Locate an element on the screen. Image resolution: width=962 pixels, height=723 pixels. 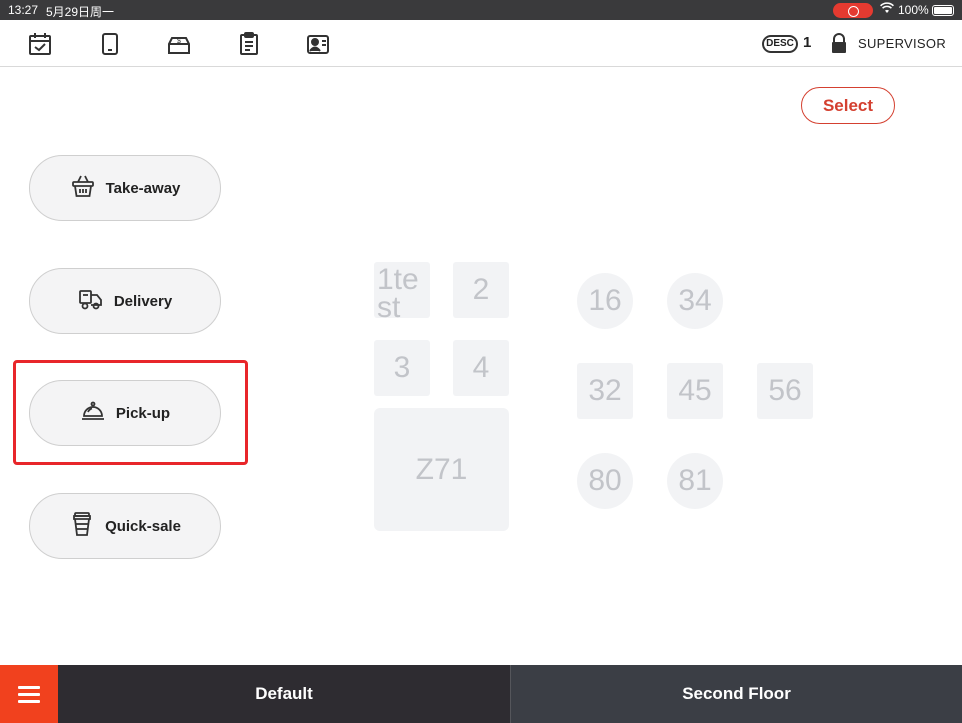
table-4: 4 is located at coordinates (481, 368).